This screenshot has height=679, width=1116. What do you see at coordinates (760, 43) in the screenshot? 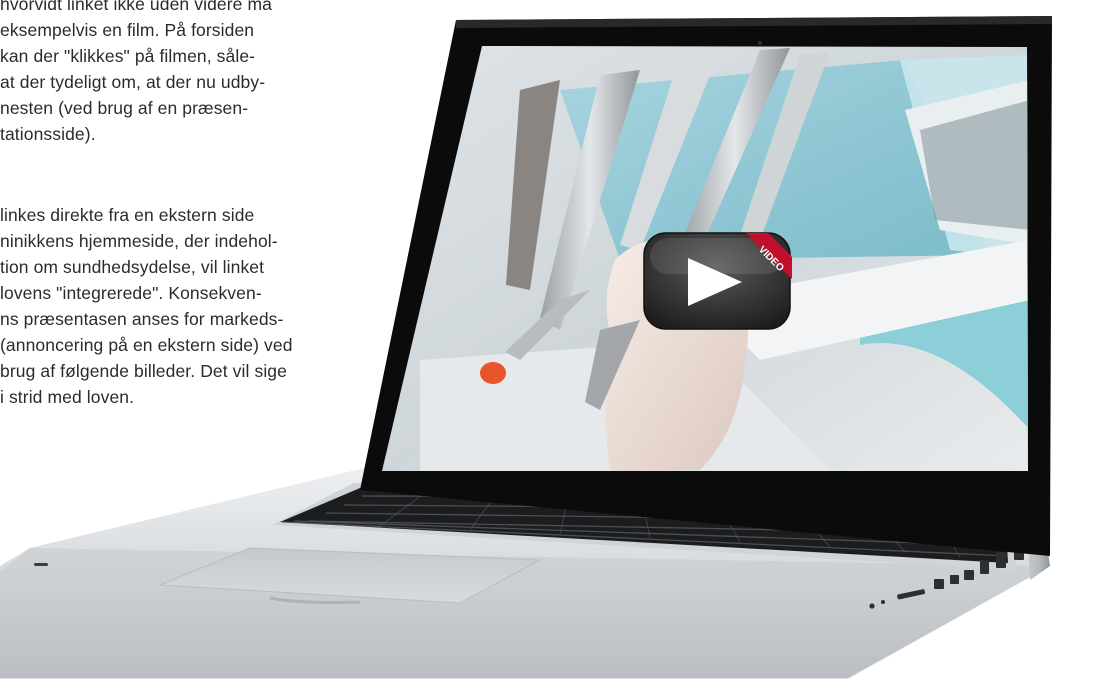
I see `camera-icon` at bounding box center [760, 43].